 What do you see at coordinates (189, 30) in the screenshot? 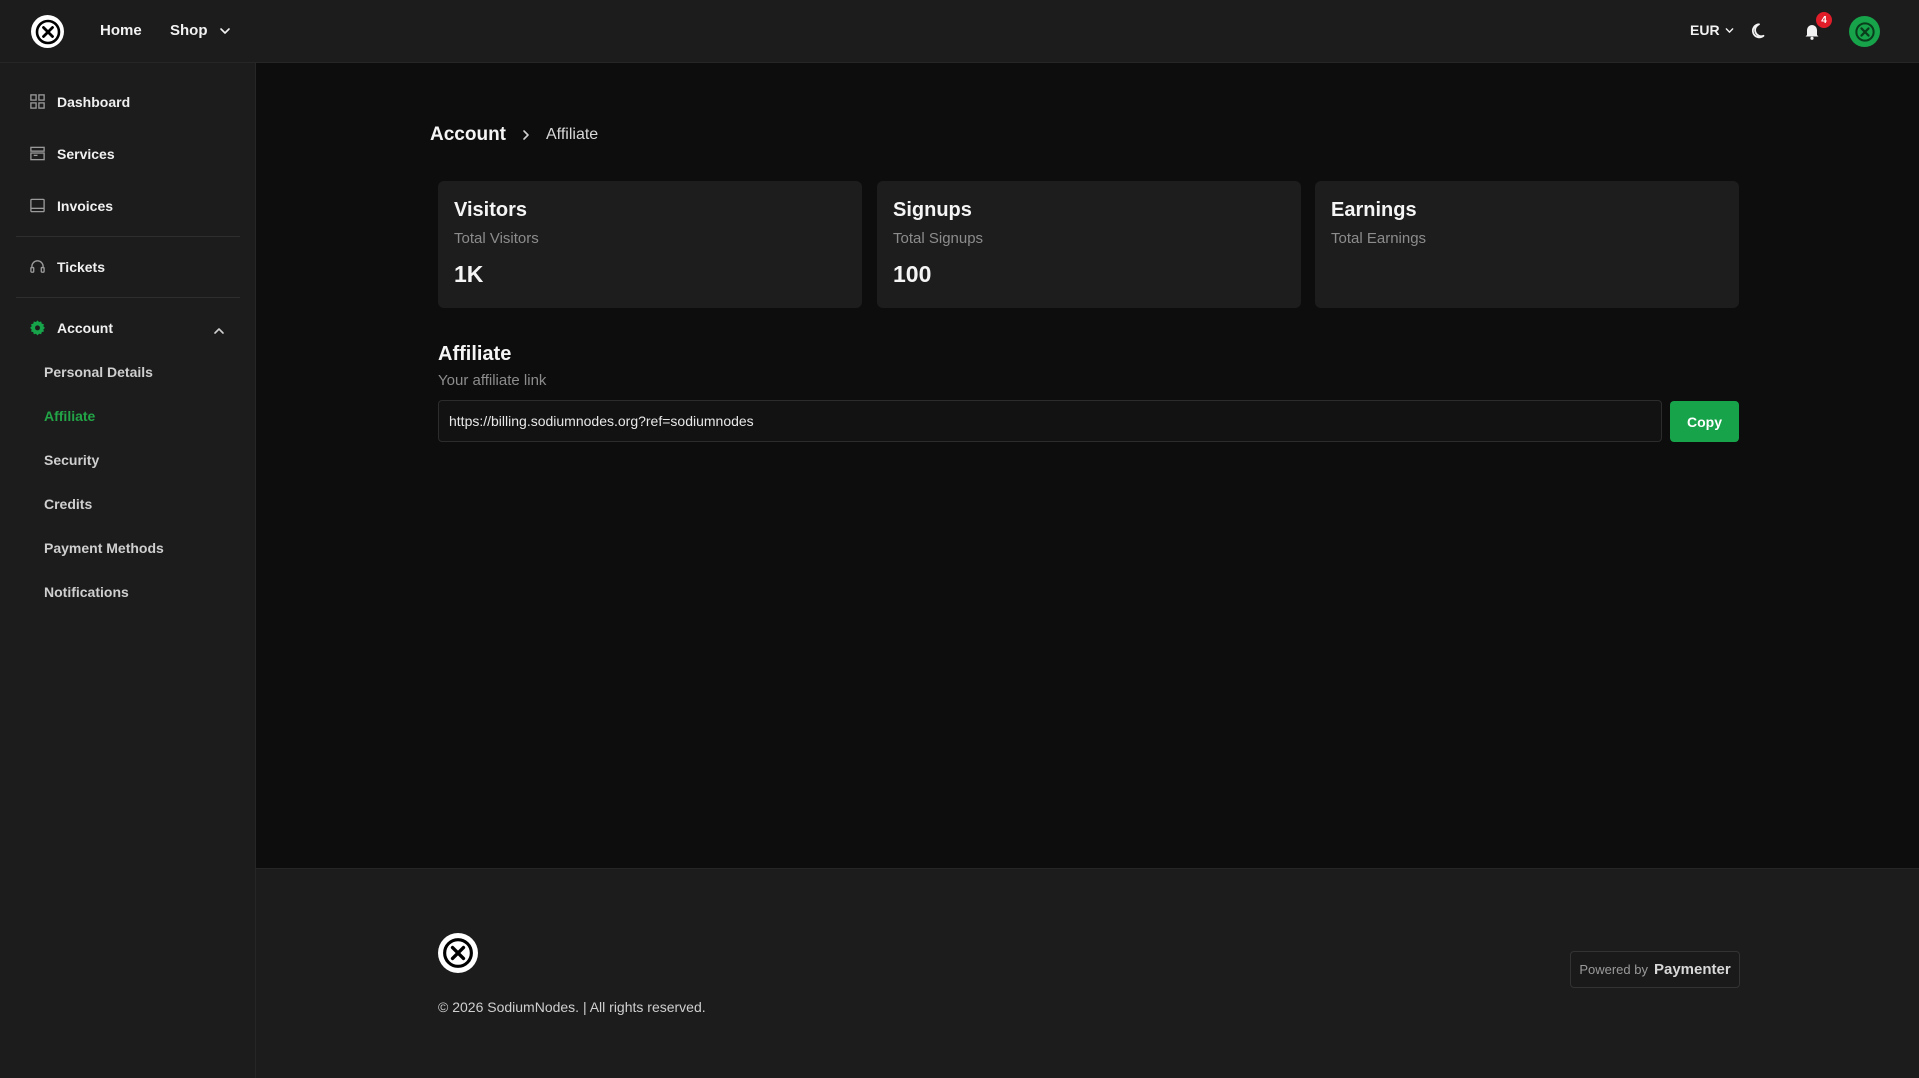
I see `nav-shop-label: Shop` at bounding box center [189, 30].